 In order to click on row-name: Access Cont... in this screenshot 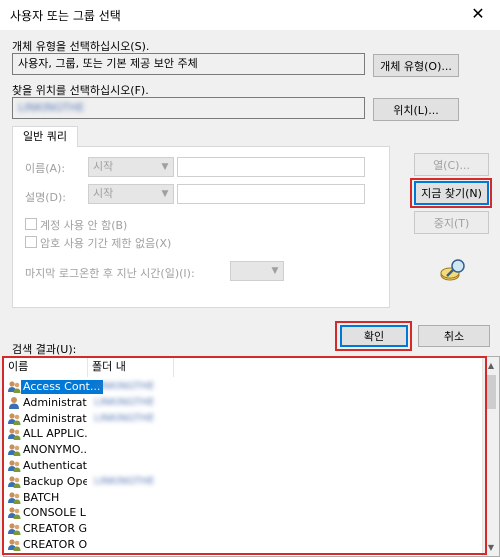, I will do `click(62, 387)`.